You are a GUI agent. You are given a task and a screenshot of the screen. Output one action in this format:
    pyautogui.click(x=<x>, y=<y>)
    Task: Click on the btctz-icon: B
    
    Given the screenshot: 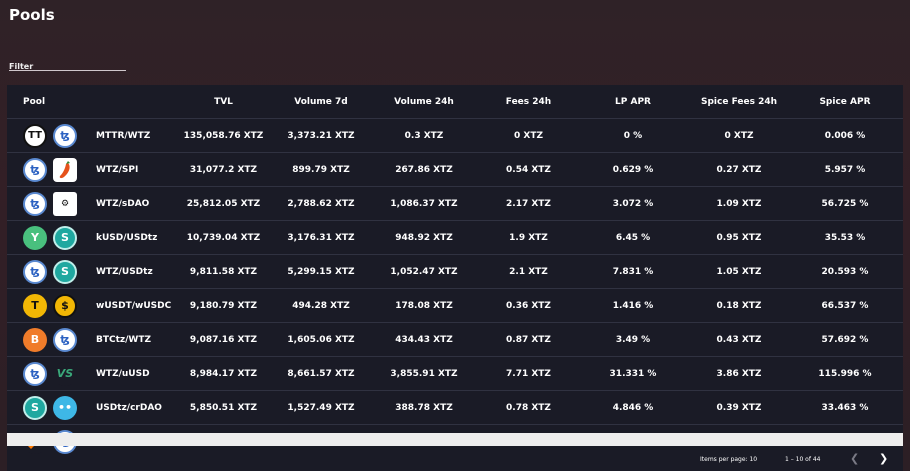 What is the action you would take?
    pyautogui.click(x=35, y=339)
    